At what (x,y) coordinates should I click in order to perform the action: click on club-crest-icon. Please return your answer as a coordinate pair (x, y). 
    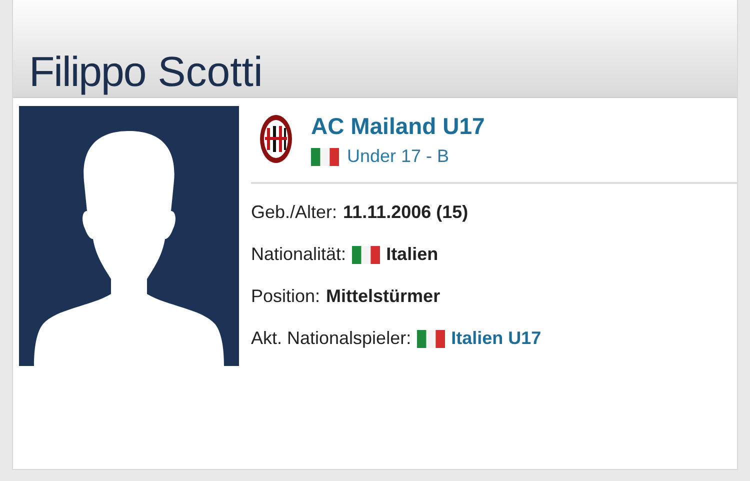
    Looking at the image, I should click on (276, 139).